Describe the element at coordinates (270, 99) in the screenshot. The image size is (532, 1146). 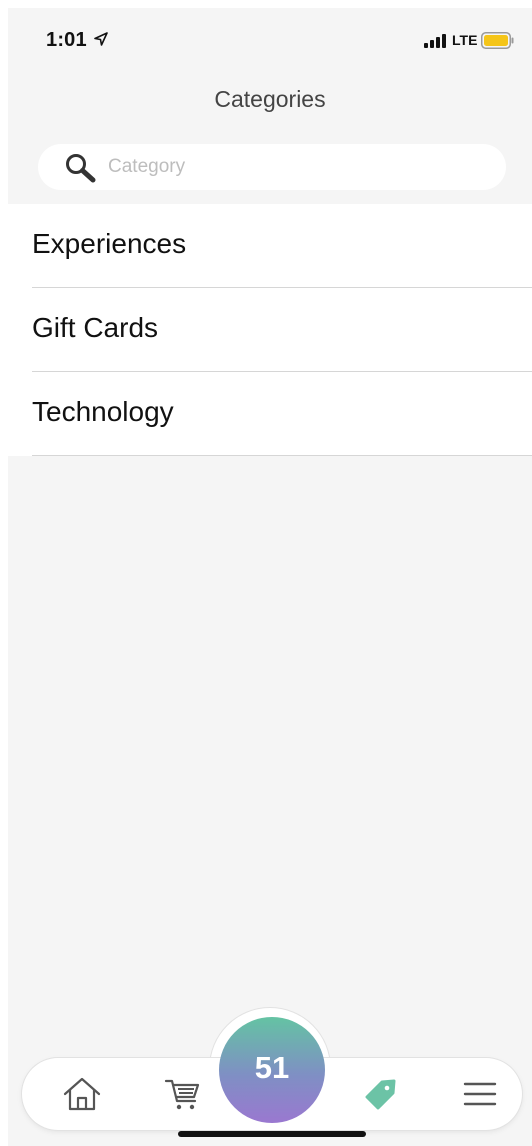
I see `page-title: Categories` at that location.